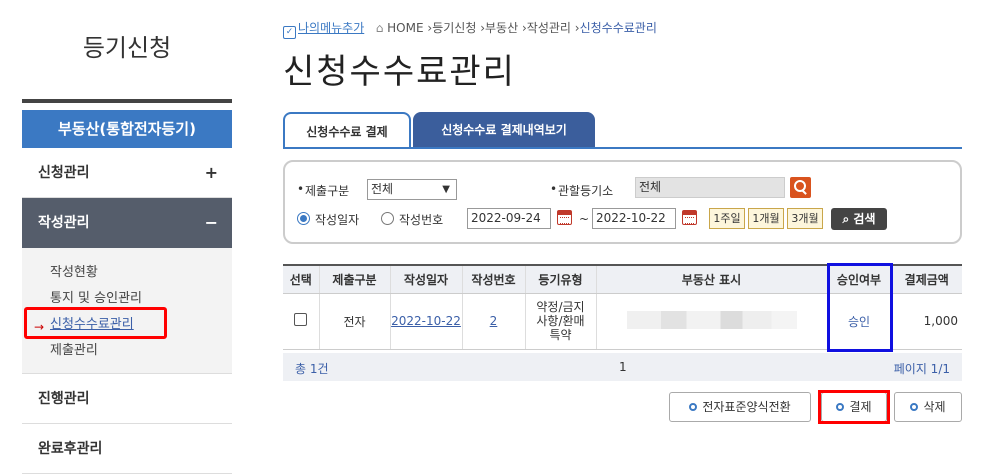  Describe the element at coordinates (493, 279) in the screenshot. I see `col-header: 작성번호` at that location.